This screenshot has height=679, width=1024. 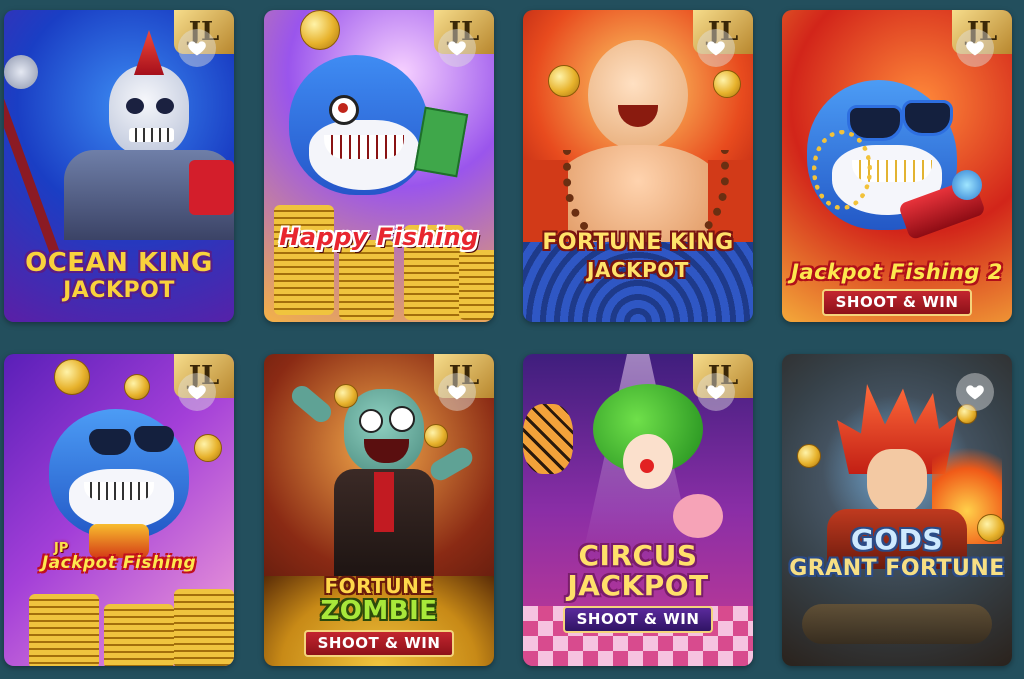 What do you see at coordinates (119, 166) in the screenshot?
I see `game-card-ocean-king: OCEAN KING JACKPOT JL` at bounding box center [119, 166].